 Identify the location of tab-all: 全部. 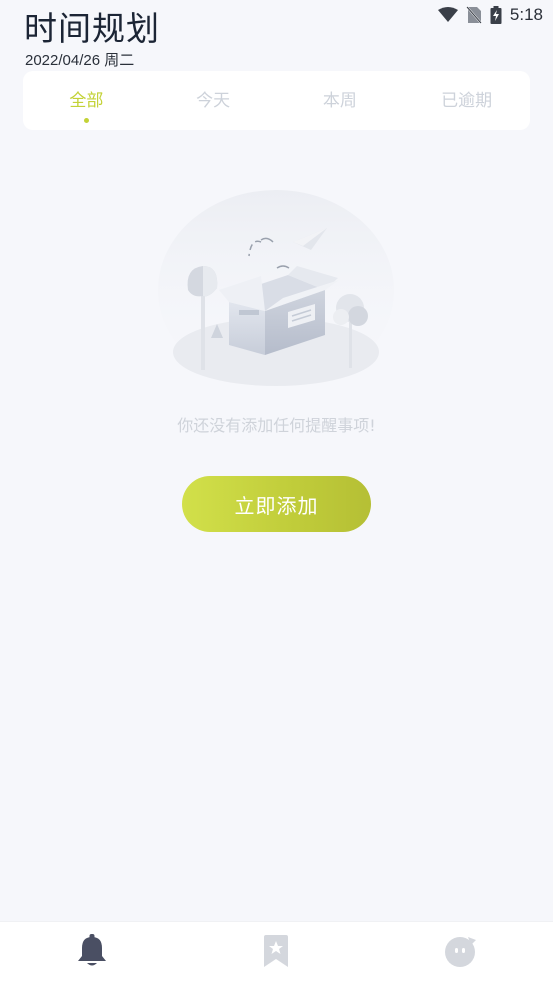
(86, 100).